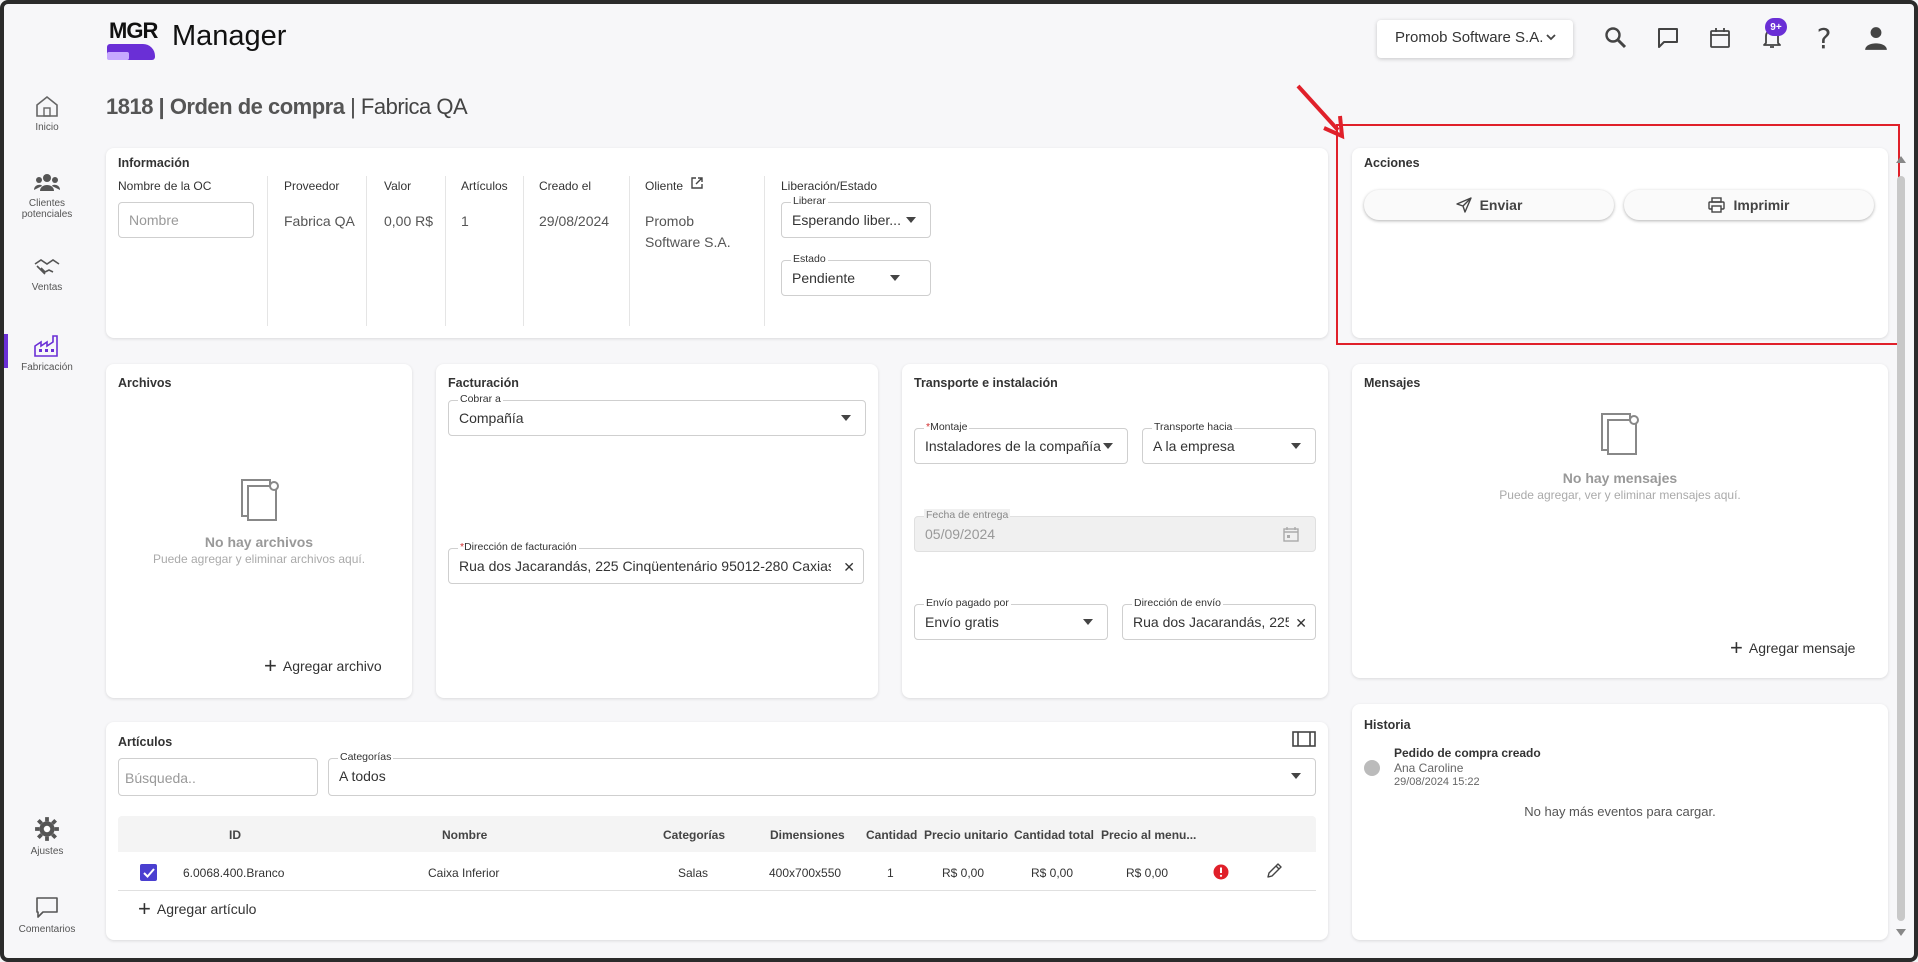 This screenshot has height=962, width=1918. I want to click on history-title: Historia, so click(1387, 725).